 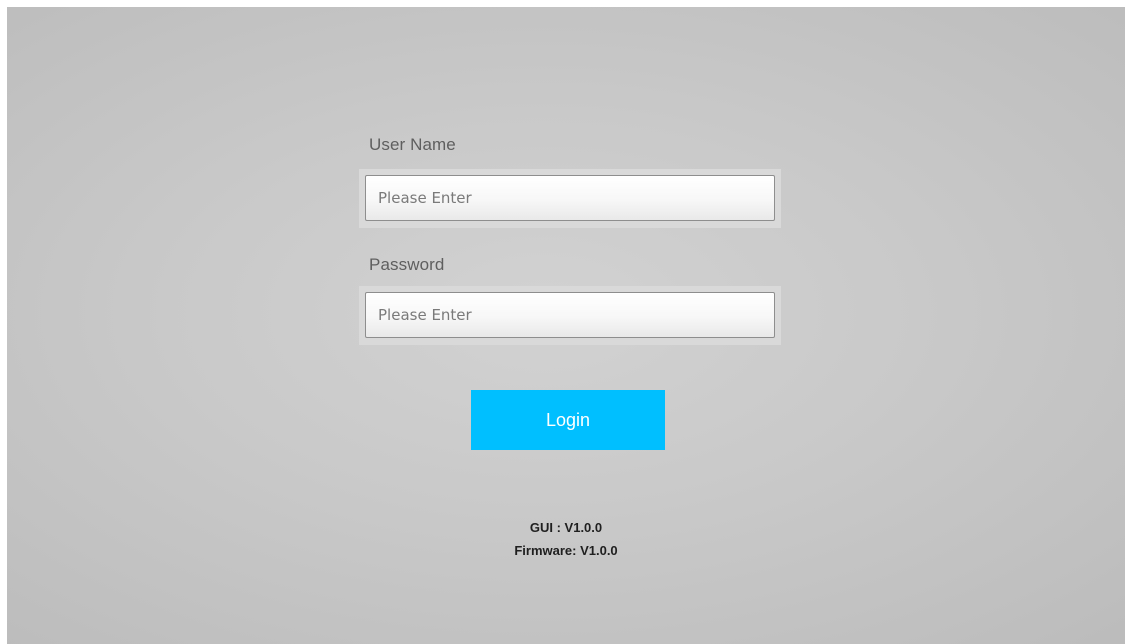 What do you see at coordinates (407, 264) in the screenshot?
I see `password-label: Password` at bounding box center [407, 264].